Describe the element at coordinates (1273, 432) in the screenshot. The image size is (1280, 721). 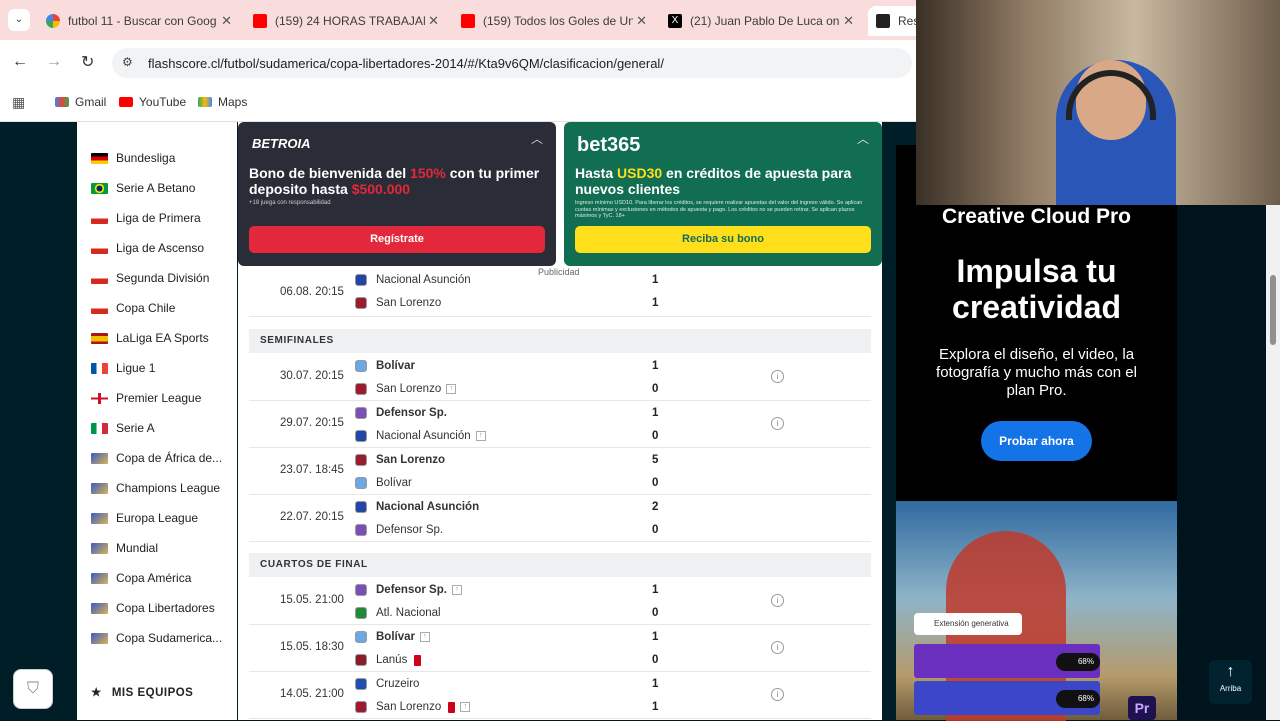
I see `scrollbar` at that location.